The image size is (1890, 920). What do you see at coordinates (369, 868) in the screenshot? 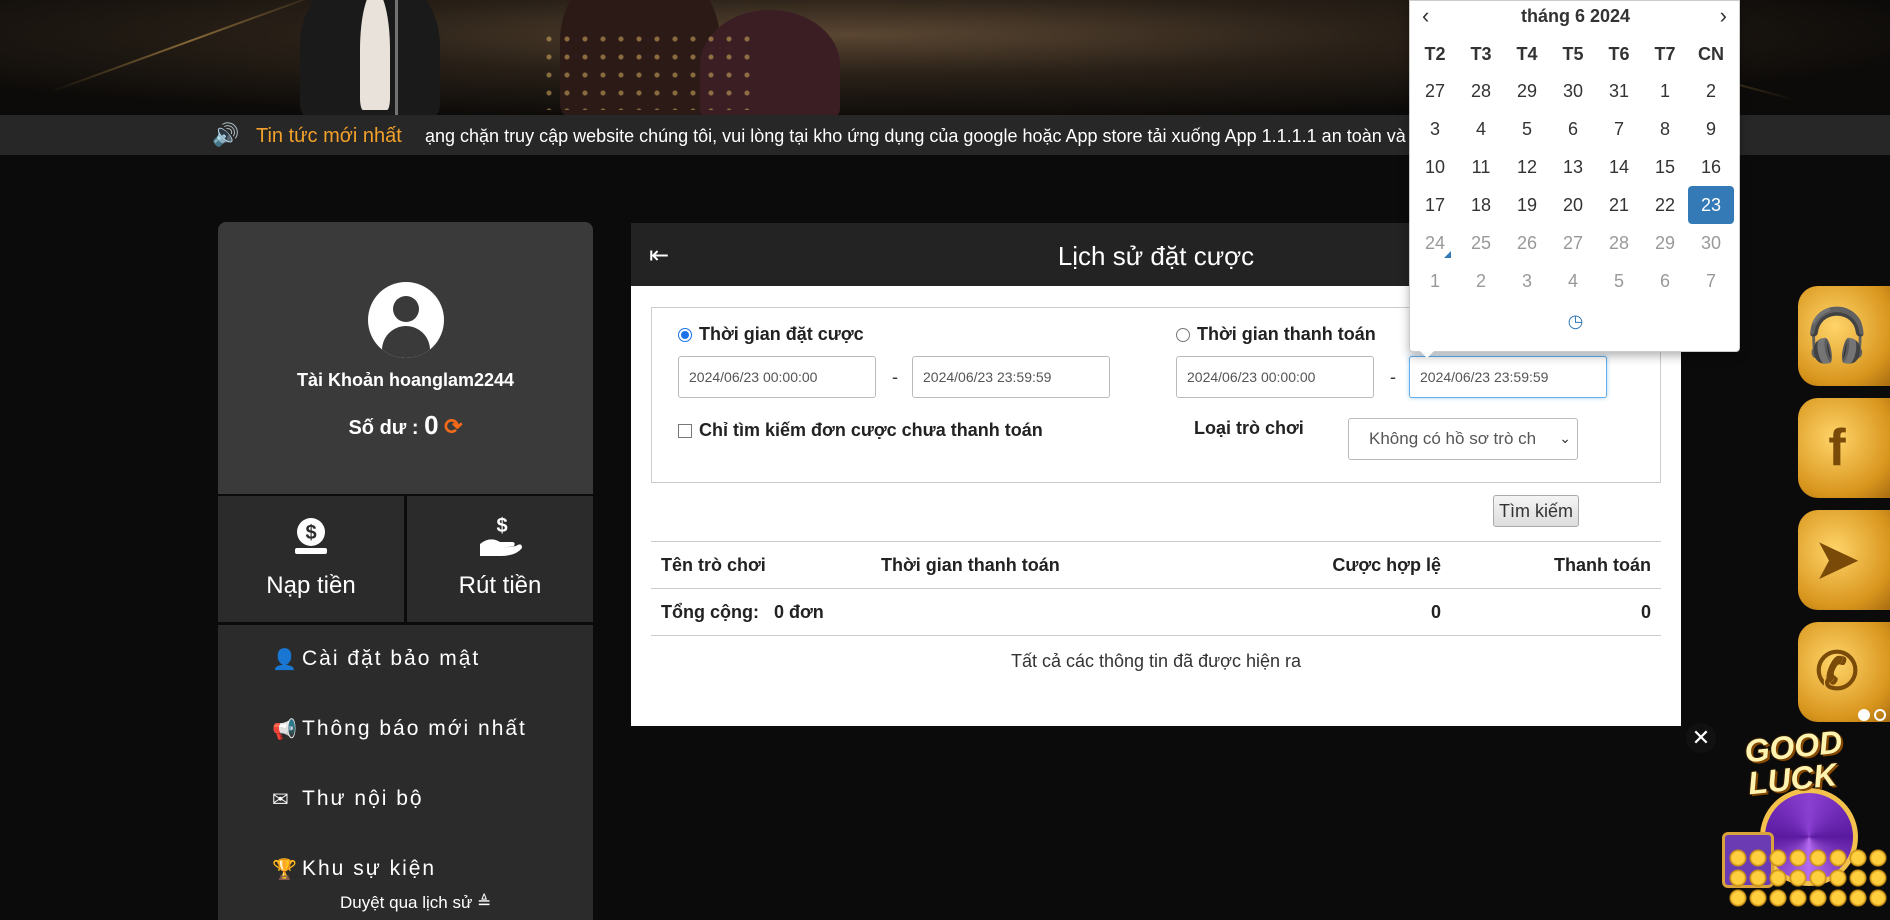
I see `menu-item-label: Khu sự kiện` at bounding box center [369, 868].